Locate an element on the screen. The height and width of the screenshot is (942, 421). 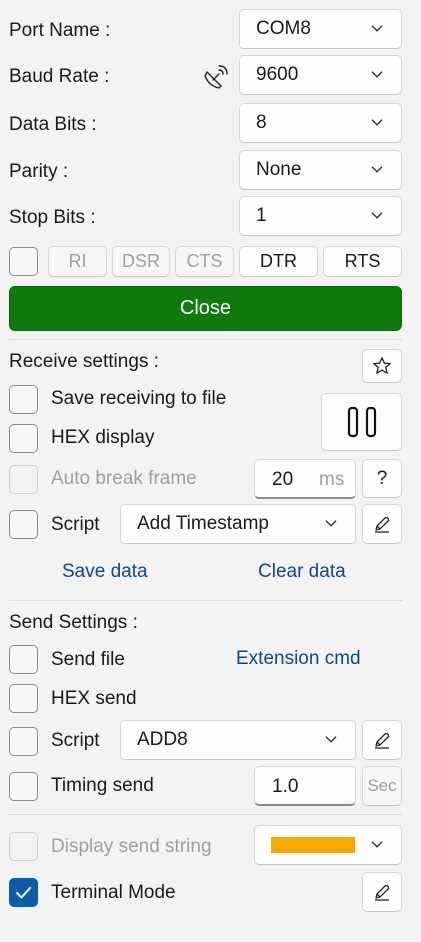
stop-bits-label: Stop Bits : is located at coordinates (52, 217).